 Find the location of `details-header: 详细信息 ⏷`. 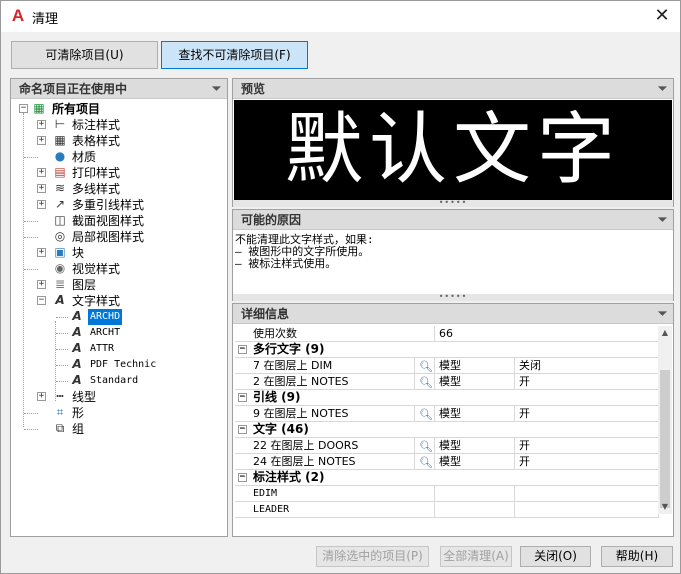

details-header: 详细信息 ⏷ is located at coordinates (453, 314).